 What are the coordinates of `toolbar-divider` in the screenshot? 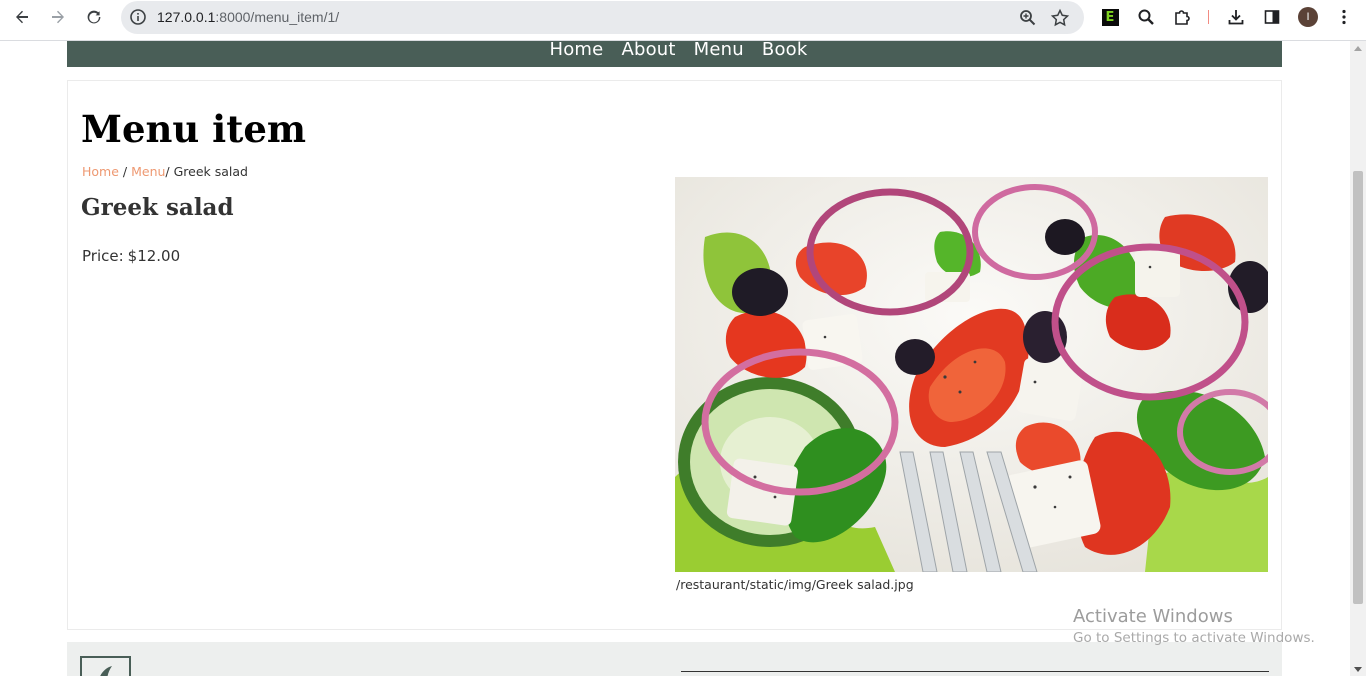 It's located at (1208, 17).